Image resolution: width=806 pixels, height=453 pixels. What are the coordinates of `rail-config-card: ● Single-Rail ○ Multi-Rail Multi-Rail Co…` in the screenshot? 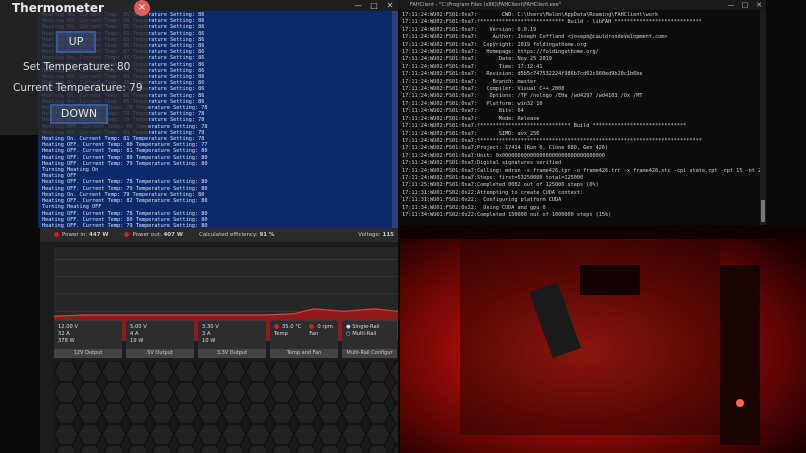 It's located at (369, 339).